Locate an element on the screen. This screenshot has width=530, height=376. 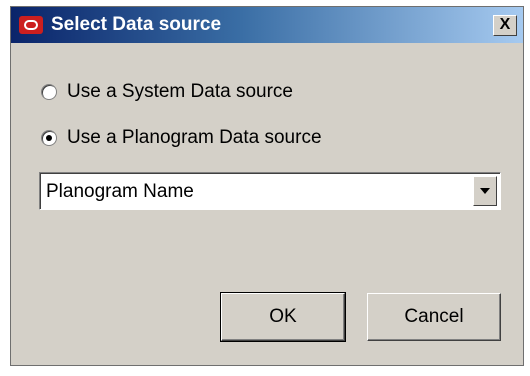
ok-button: OK is located at coordinates (283, 317).